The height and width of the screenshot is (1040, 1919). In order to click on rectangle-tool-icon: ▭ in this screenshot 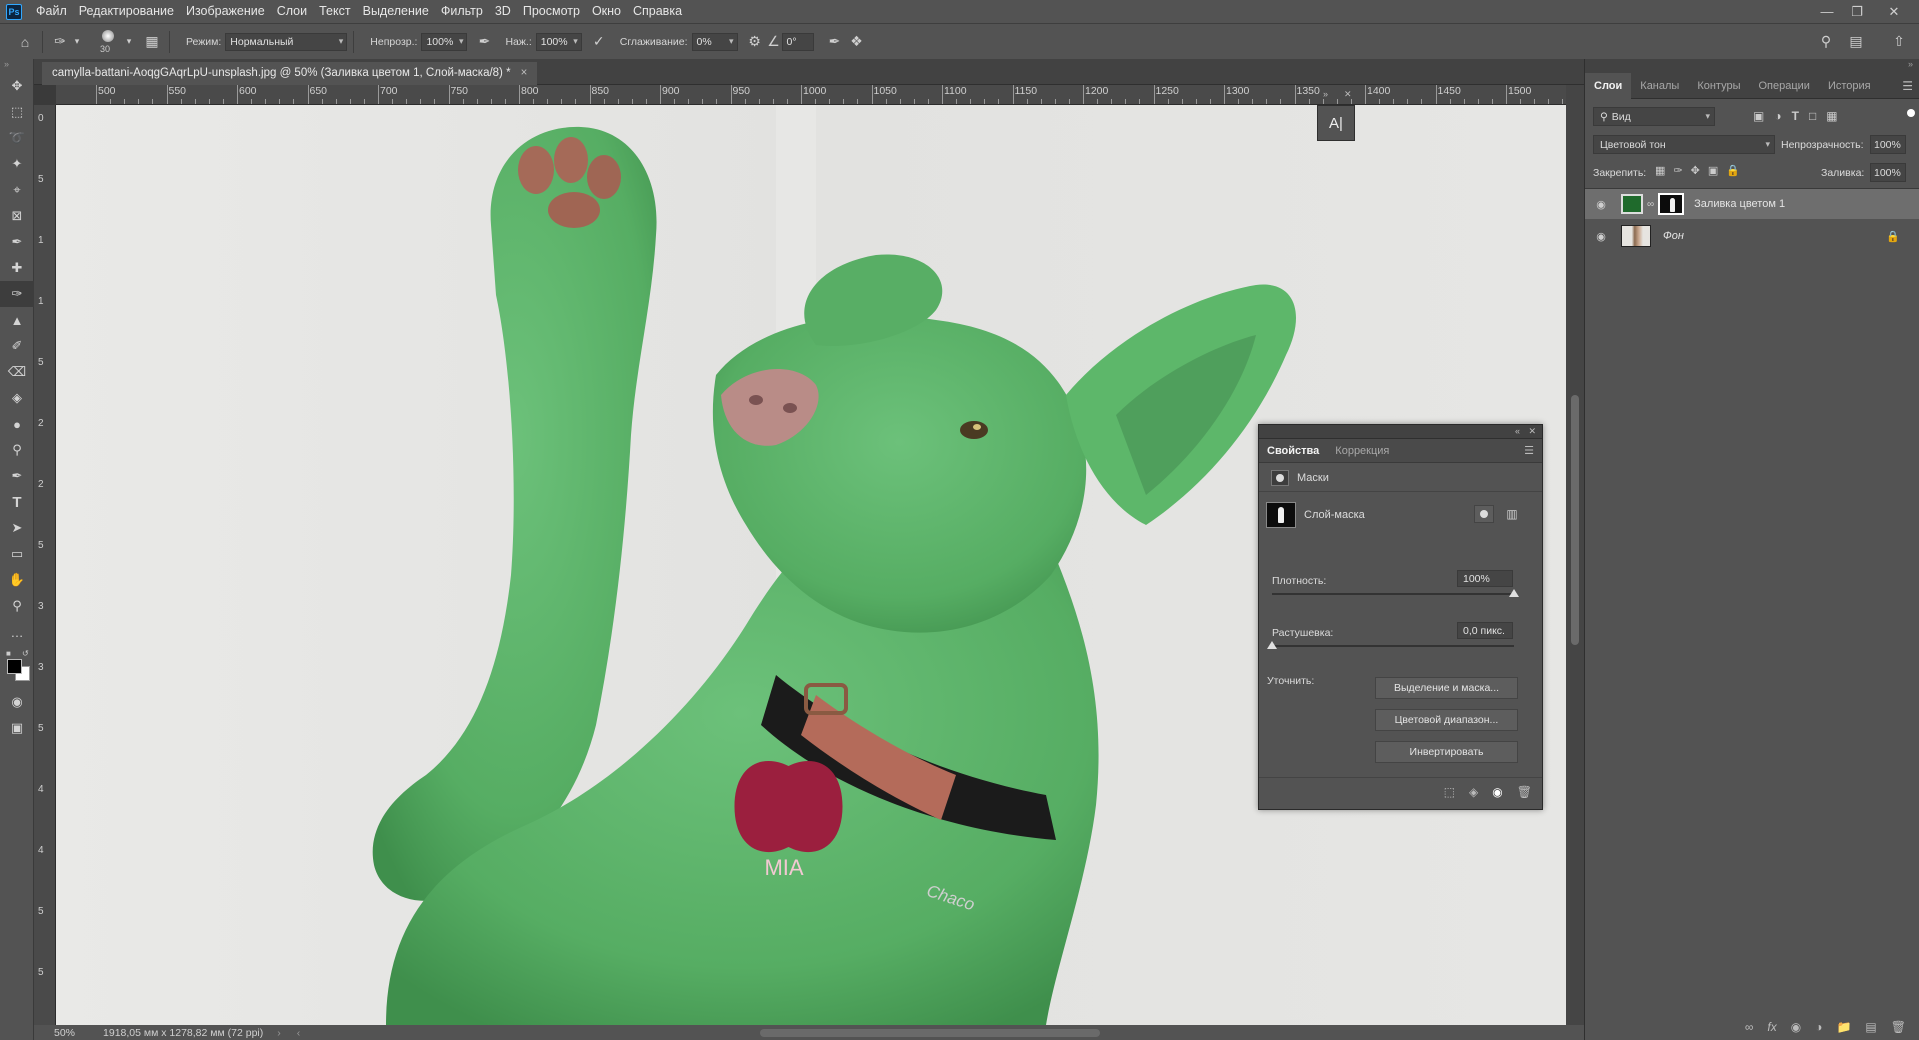, I will do `click(17, 554)`.